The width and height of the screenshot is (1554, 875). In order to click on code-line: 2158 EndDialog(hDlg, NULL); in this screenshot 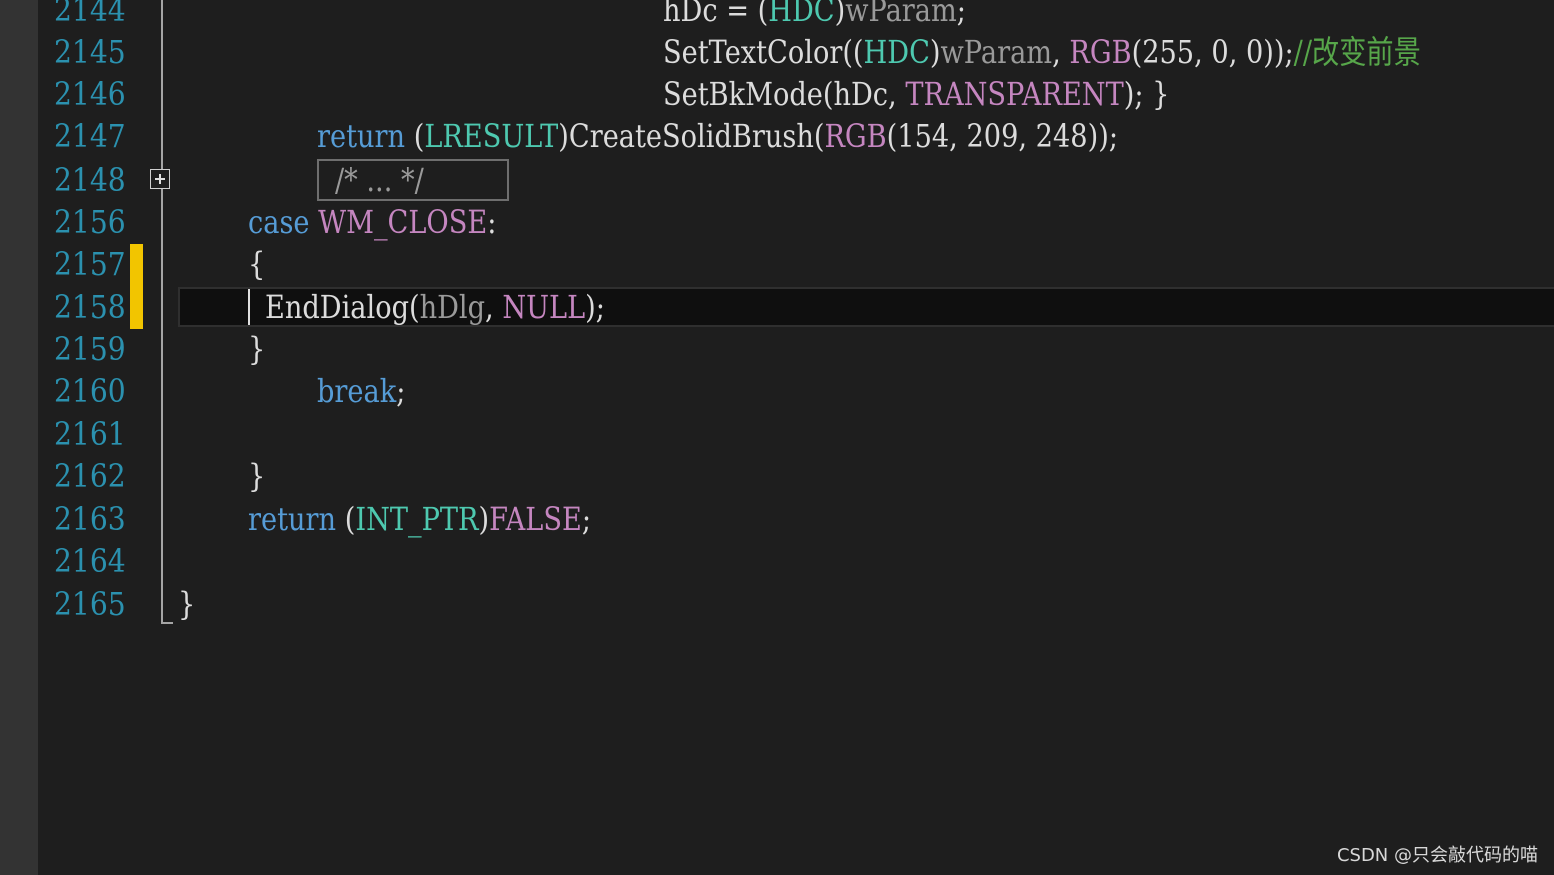, I will do `click(796, 307)`.